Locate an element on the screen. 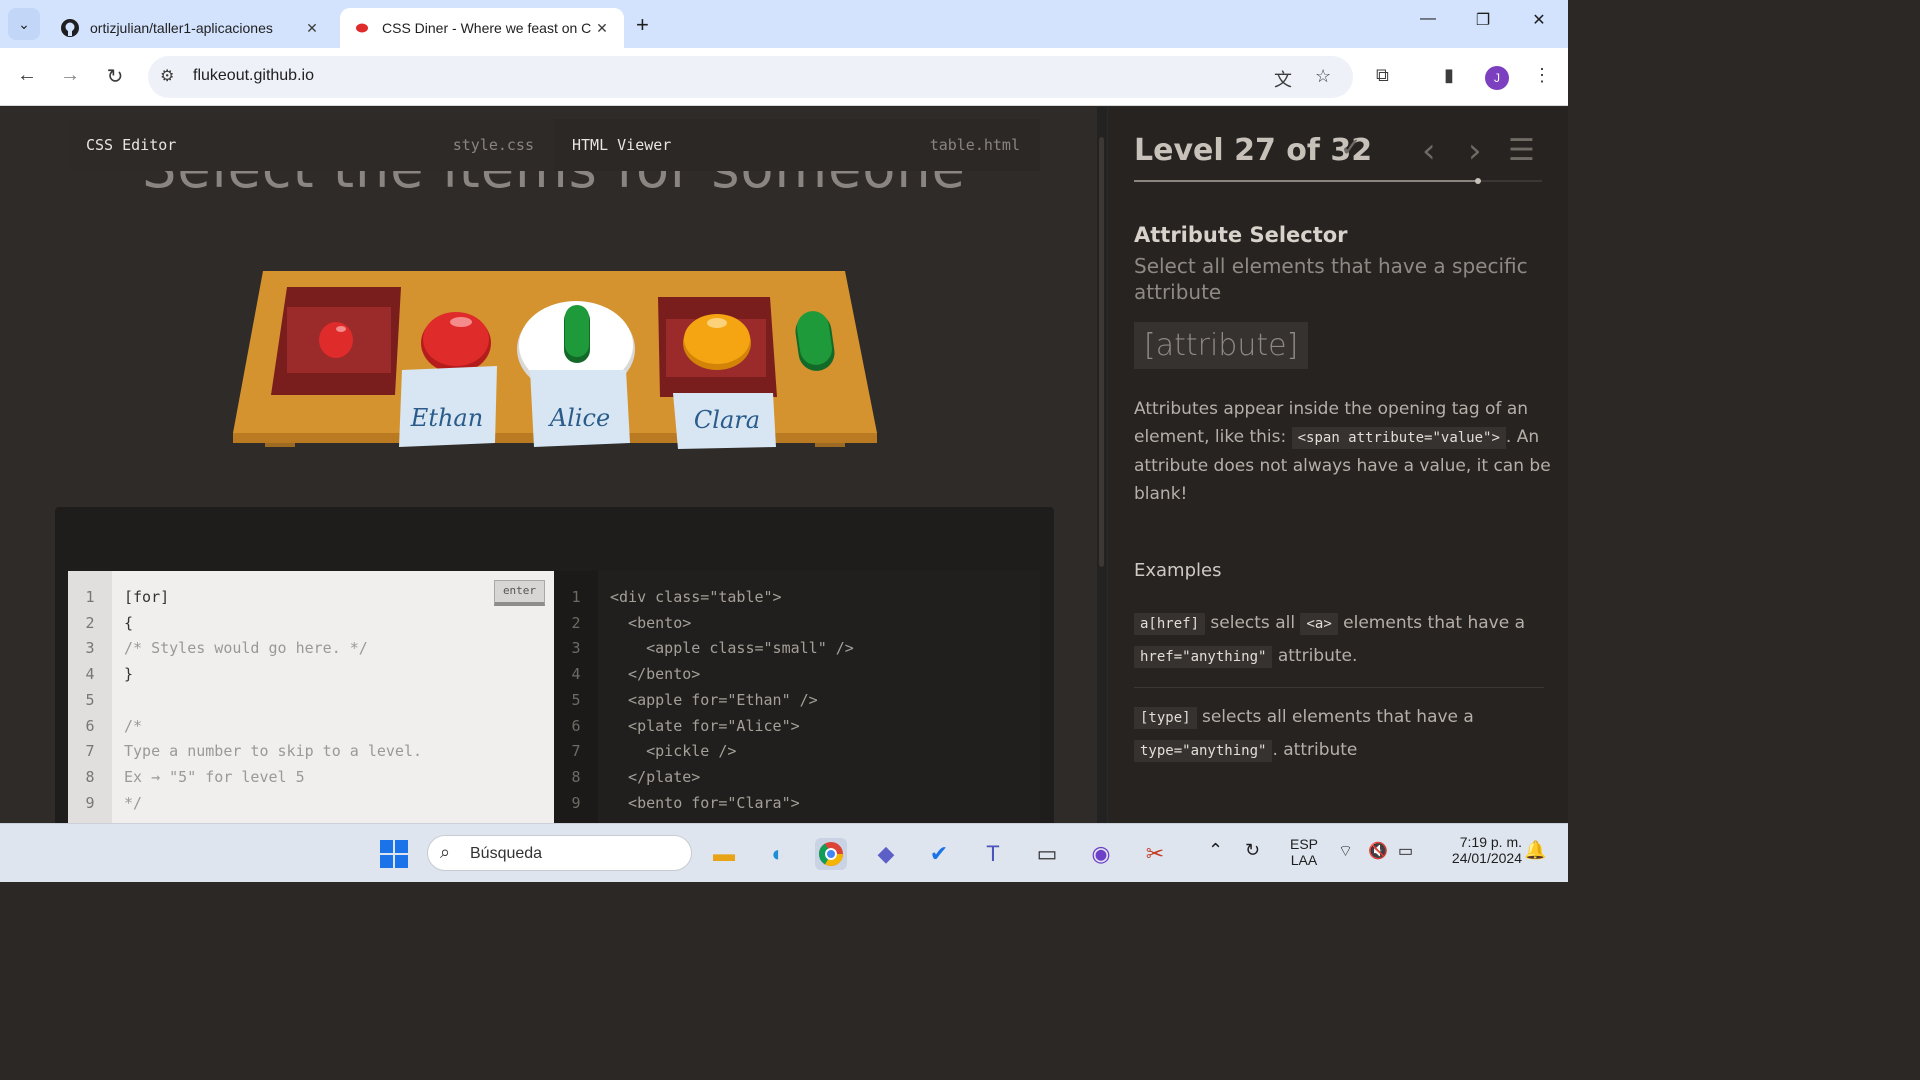  github-desktop-icon: ◉ is located at coordinates (1101, 854).